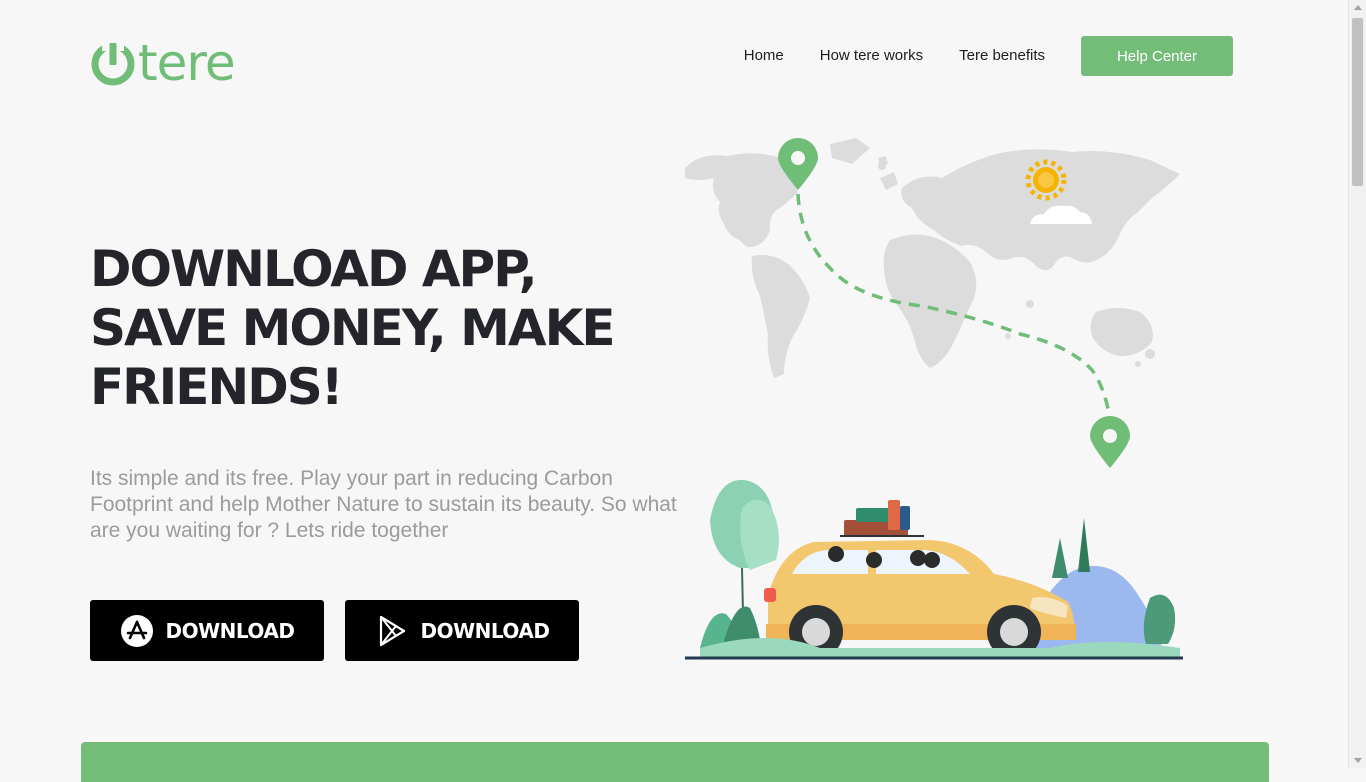 Image resolution: width=1366 pixels, height=782 pixels. What do you see at coordinates (217, 387) in the screenshot?
I see `hero-title-line: FRIENDS!` at bounding box center [217, 387].